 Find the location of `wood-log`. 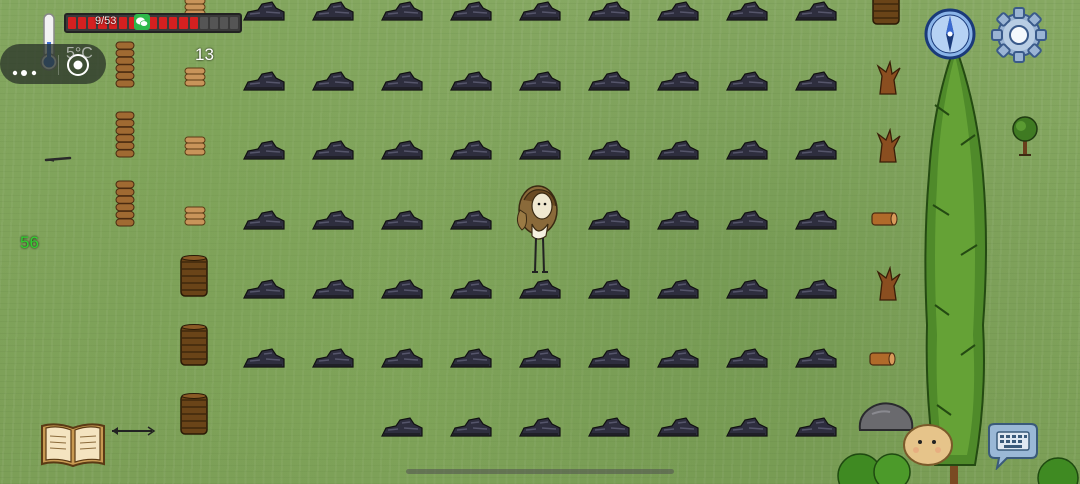

wood-log is located at coordinates (882, 359).